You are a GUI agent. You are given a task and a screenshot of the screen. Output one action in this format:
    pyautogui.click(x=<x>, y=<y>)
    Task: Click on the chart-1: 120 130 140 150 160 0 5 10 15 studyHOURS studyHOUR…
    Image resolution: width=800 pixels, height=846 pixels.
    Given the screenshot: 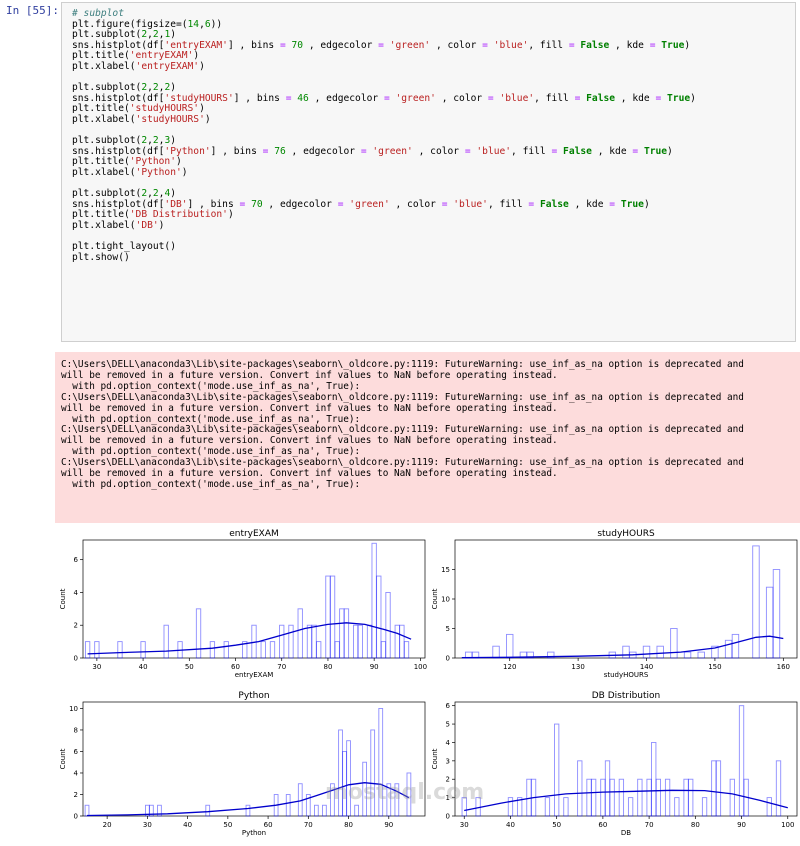 What is the action you would take?
    pyautogui.click(x=614, y=604)
    